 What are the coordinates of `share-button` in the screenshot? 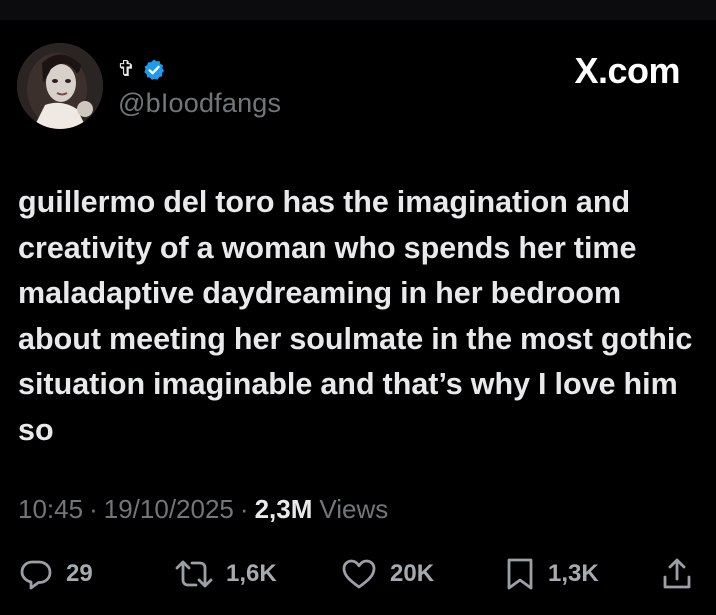 It's located at (677, 574).